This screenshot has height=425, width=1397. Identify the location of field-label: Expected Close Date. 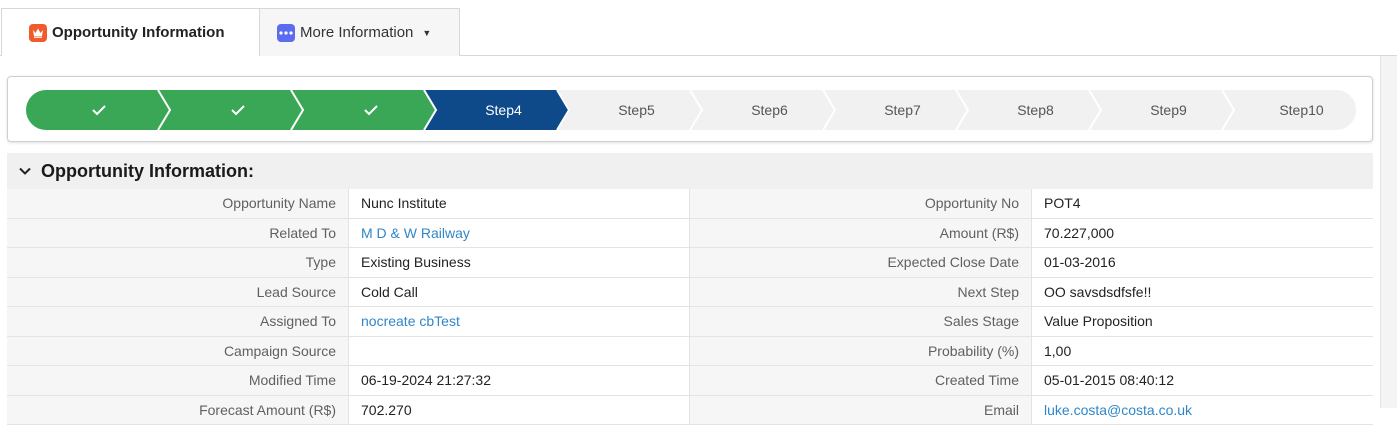
(860, 262).